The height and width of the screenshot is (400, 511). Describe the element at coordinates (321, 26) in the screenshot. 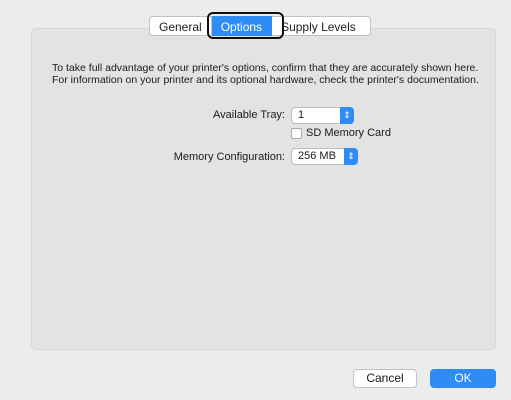

I see `tab-supply-levels: Supply Levels` at that location.